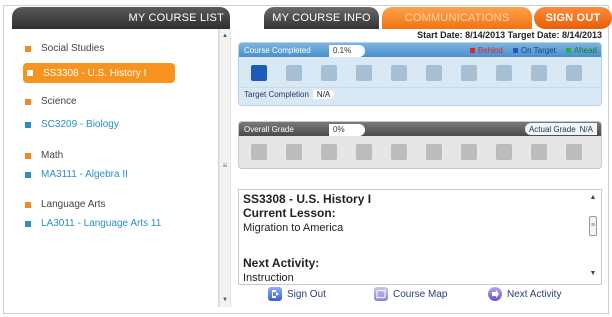 This screenshot has width=612, height=317. What do you see at coordinates (573, 18) in the screenshot?
I see `sign-out-tab-button: SIGN OUT` at bounding box center [573, 18].